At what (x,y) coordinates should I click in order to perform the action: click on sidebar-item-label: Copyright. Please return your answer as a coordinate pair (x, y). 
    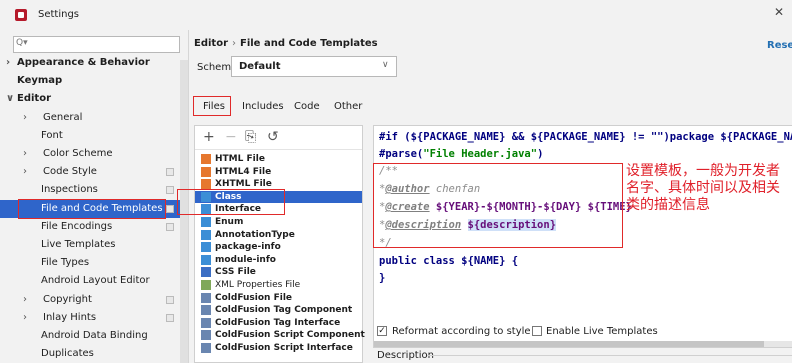
    Looking at the image, I should click on (67, 299).